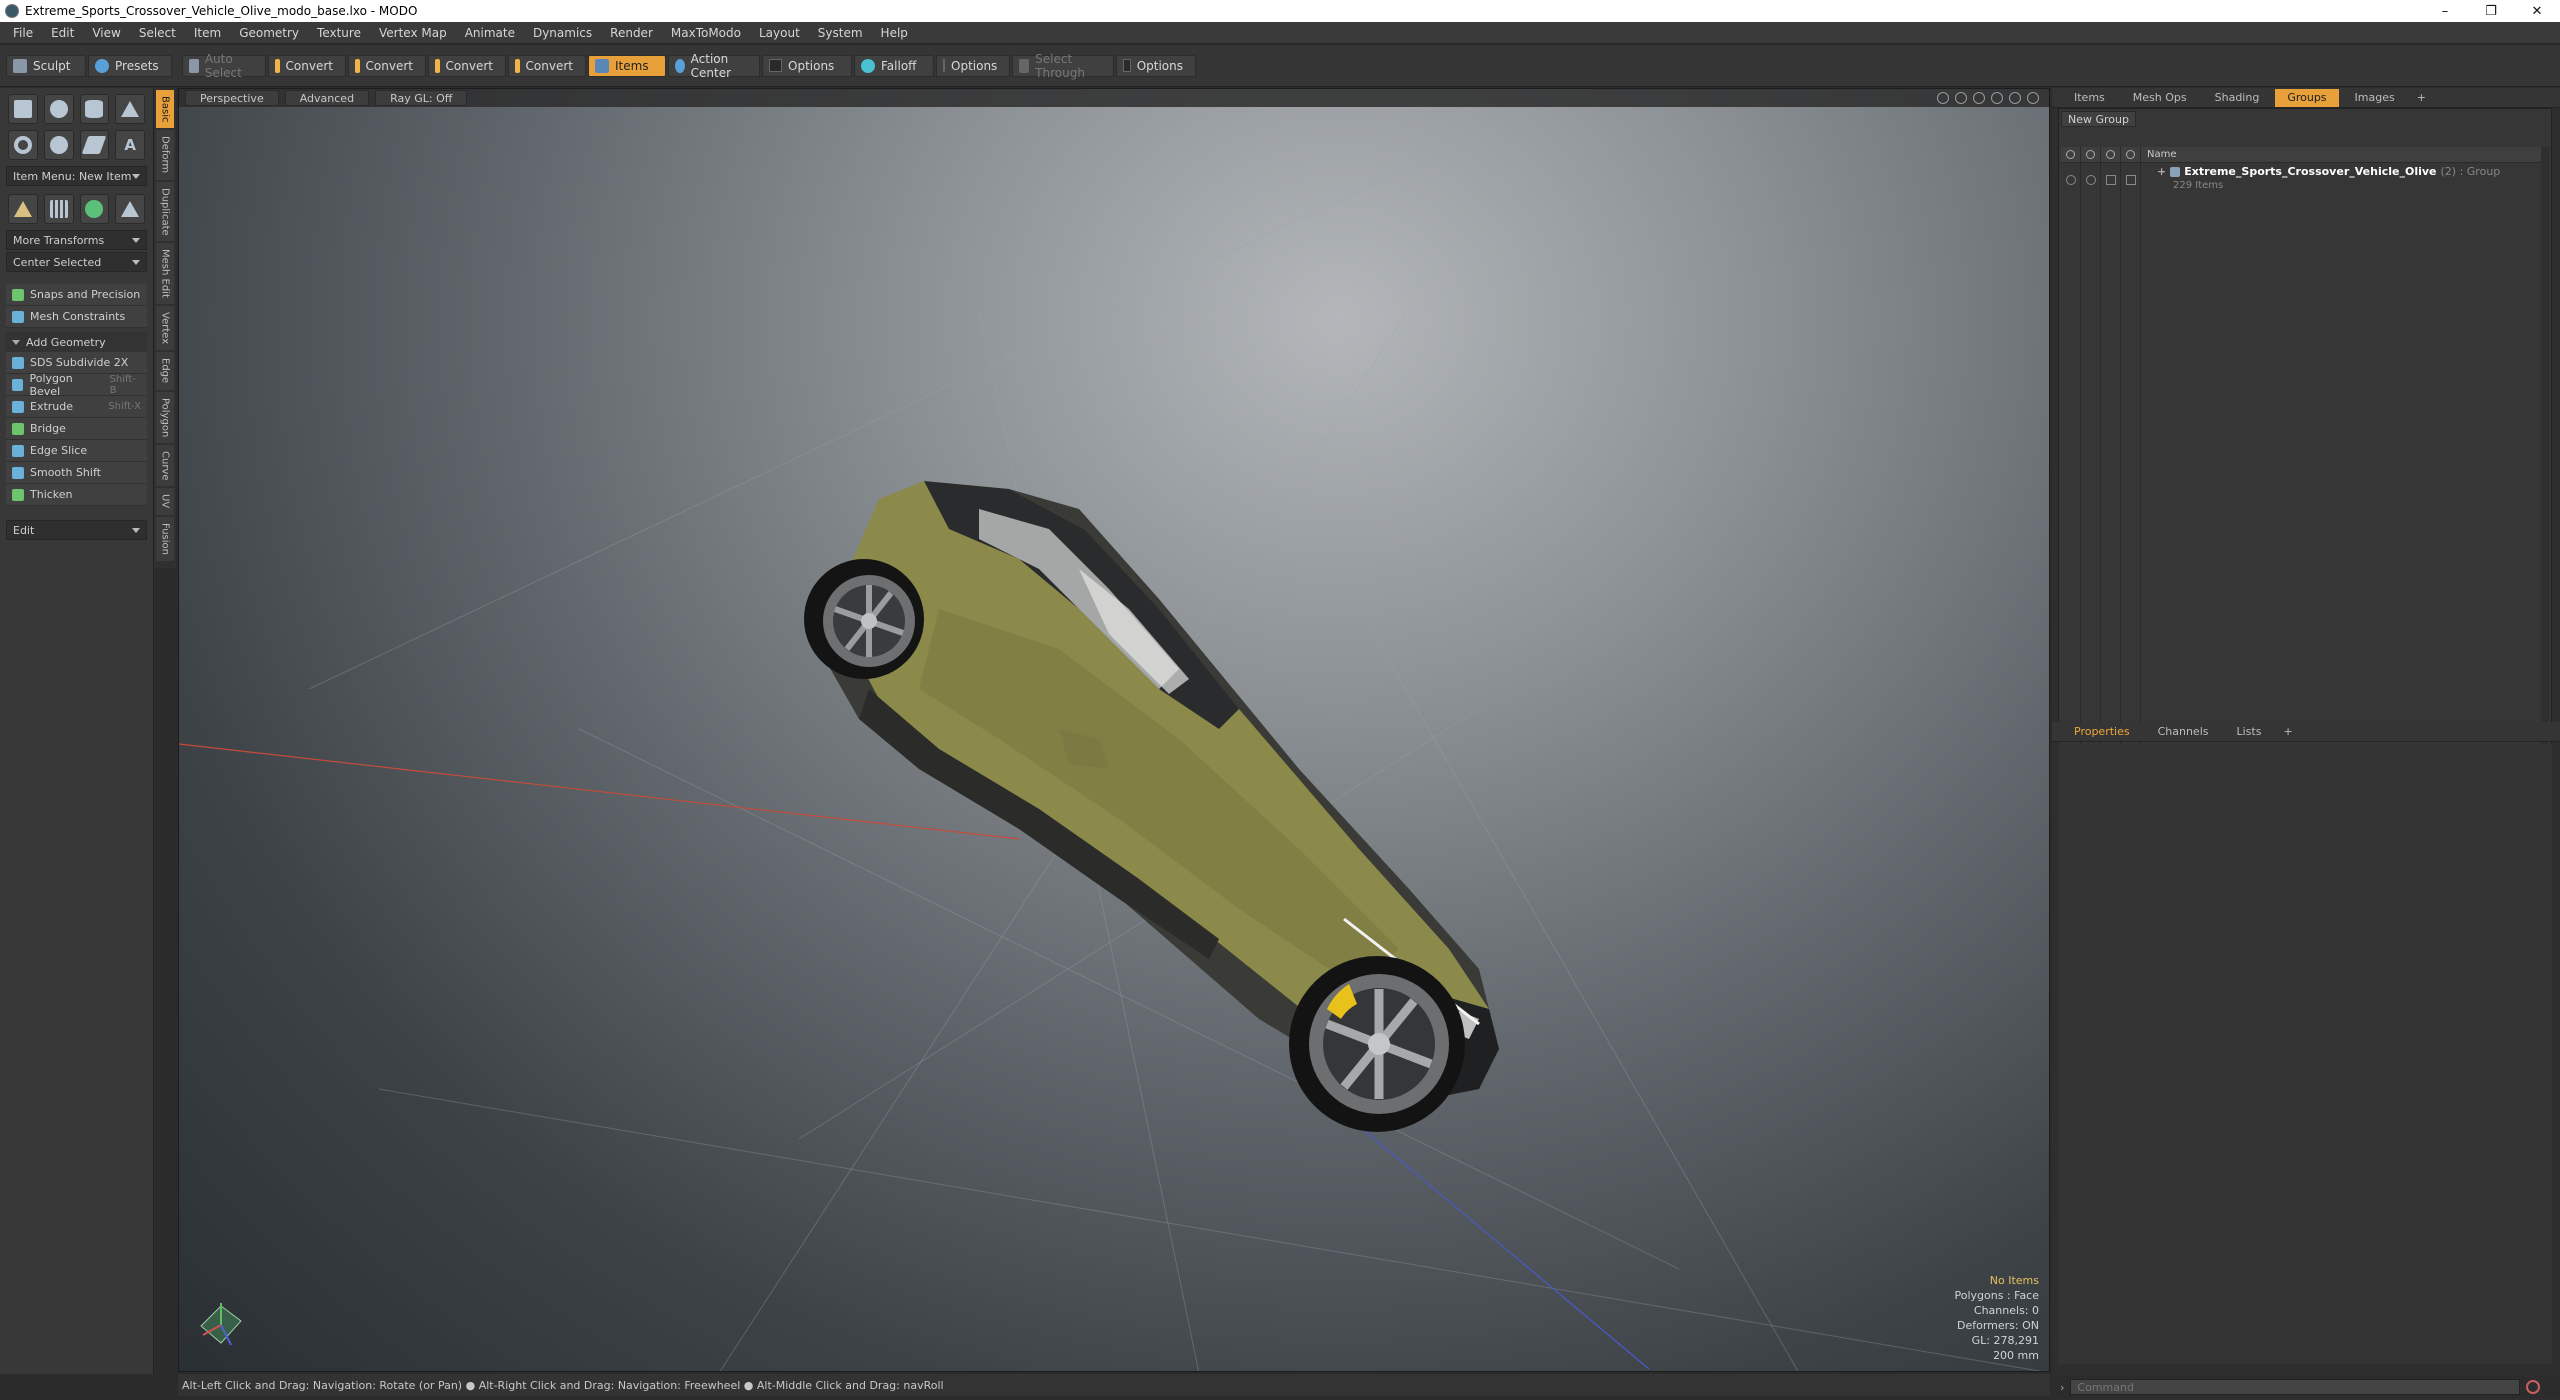 The height and width of the screenshot is (1400, 2560). What do you see at coordinates (165, 417) in the screenshot?
I see `tab-polygon: Polygon` at bounding box center [165, 417].